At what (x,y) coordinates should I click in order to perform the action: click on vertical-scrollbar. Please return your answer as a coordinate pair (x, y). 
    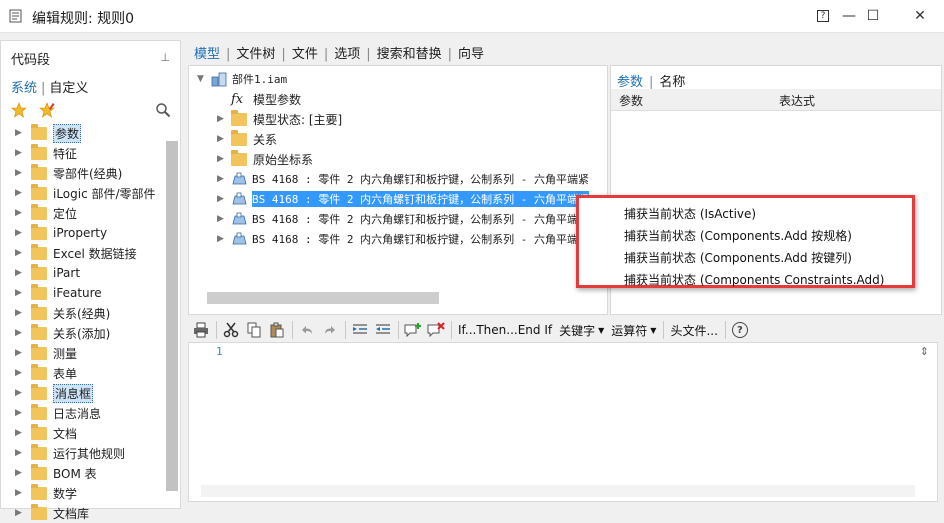
    Looking at the image, I should click on (172, 316).